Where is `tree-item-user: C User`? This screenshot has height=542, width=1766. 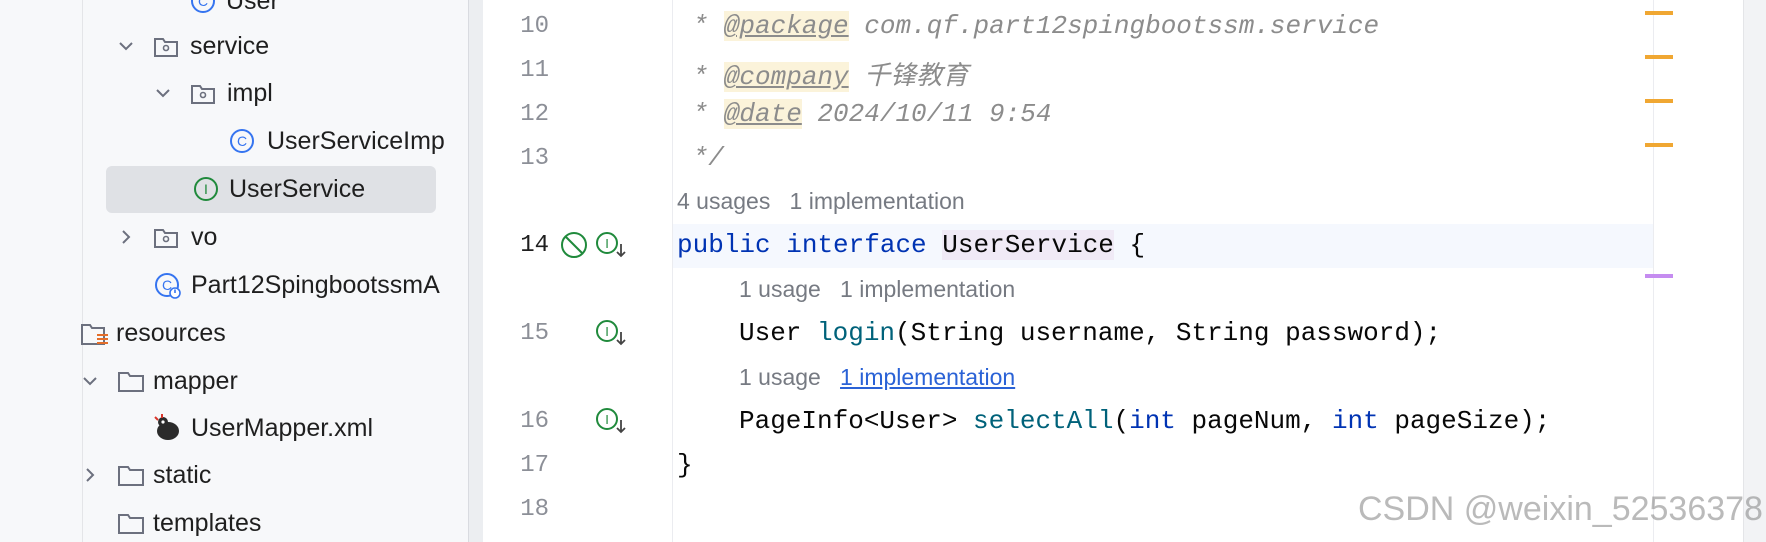 tree-item-user: C User is located at coordinates (234, 12).